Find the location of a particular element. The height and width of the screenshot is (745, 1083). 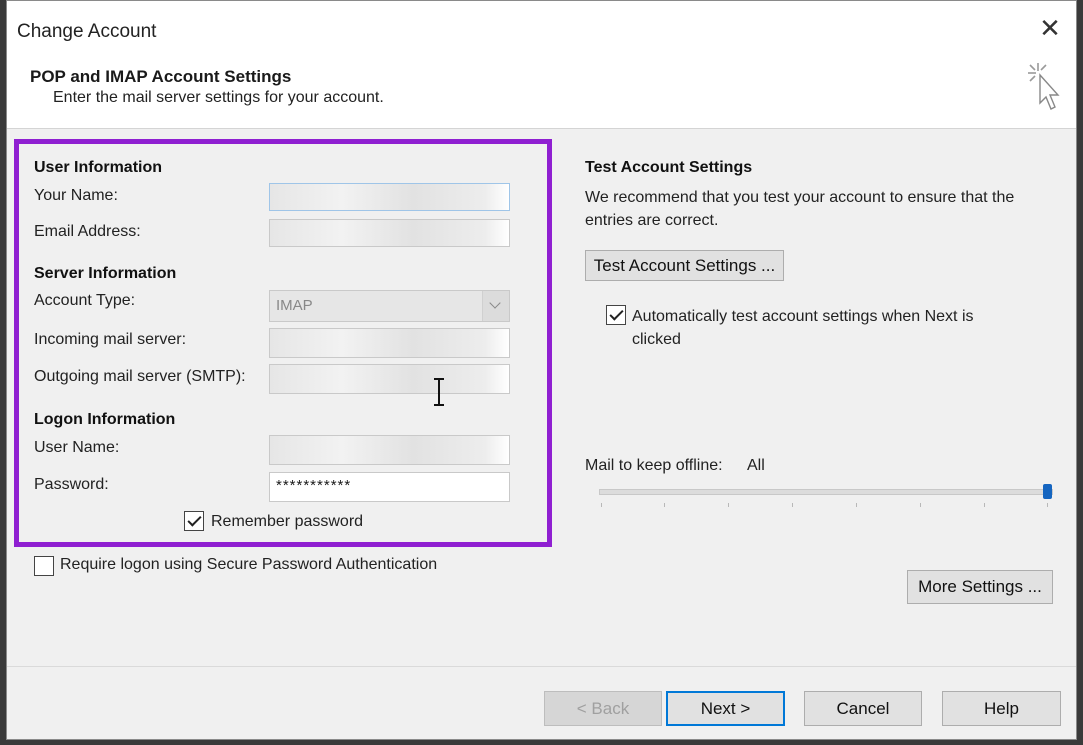

auto-test-checkbox is located at coordinates (616, 315).